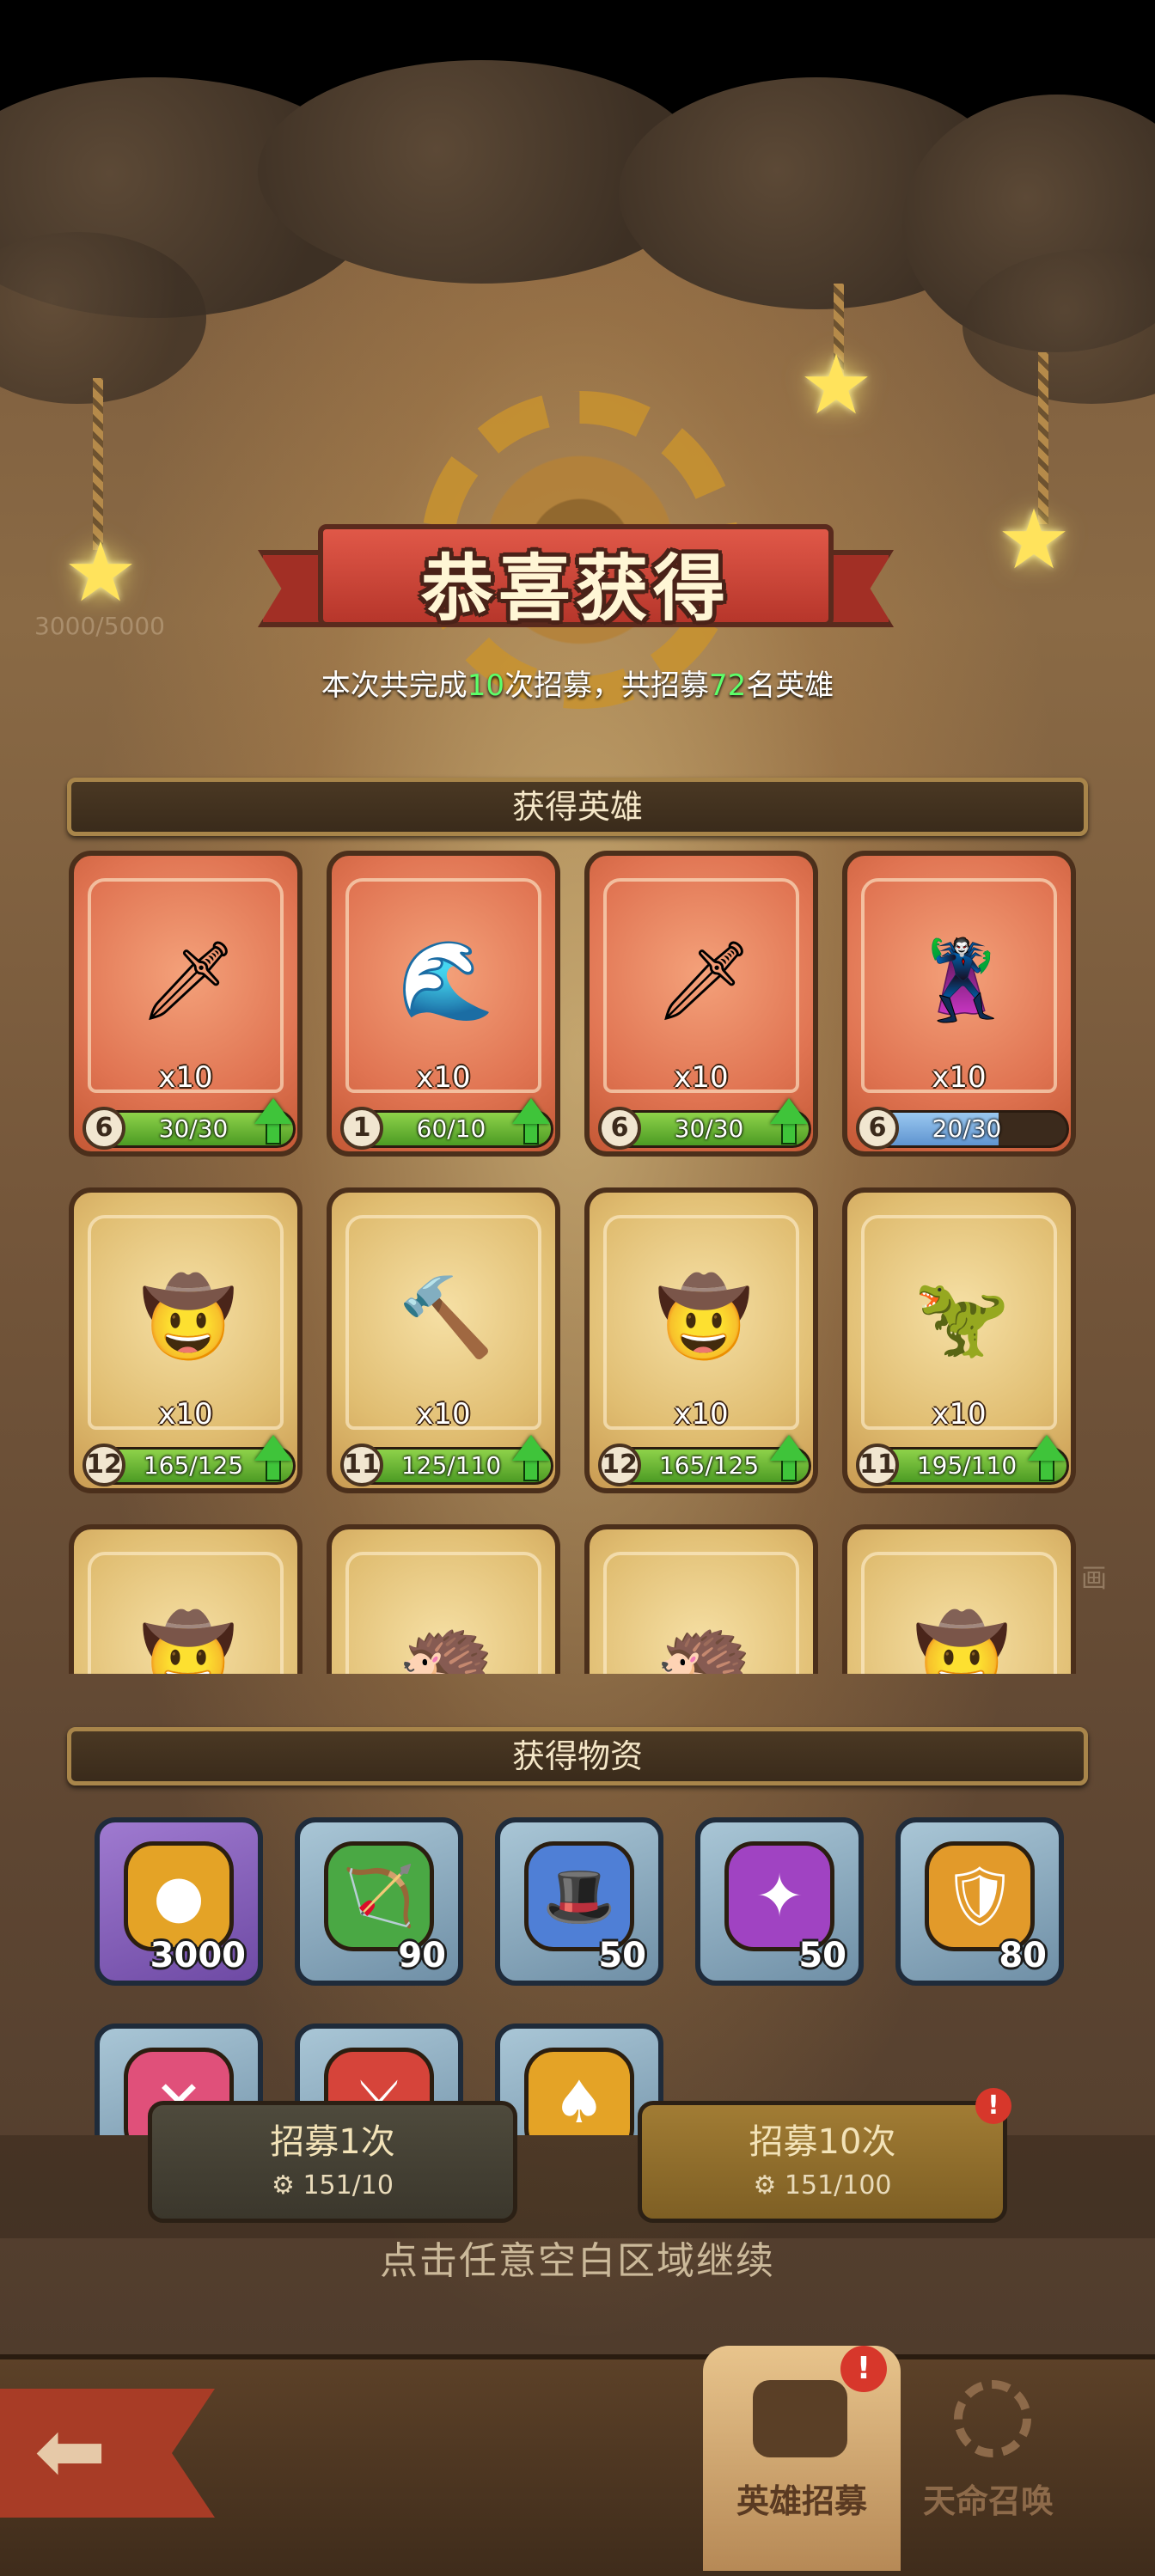 This screenshot has width=1155, height=2576. I want to click on item-slot: ● 3000, so click(179, 1901).